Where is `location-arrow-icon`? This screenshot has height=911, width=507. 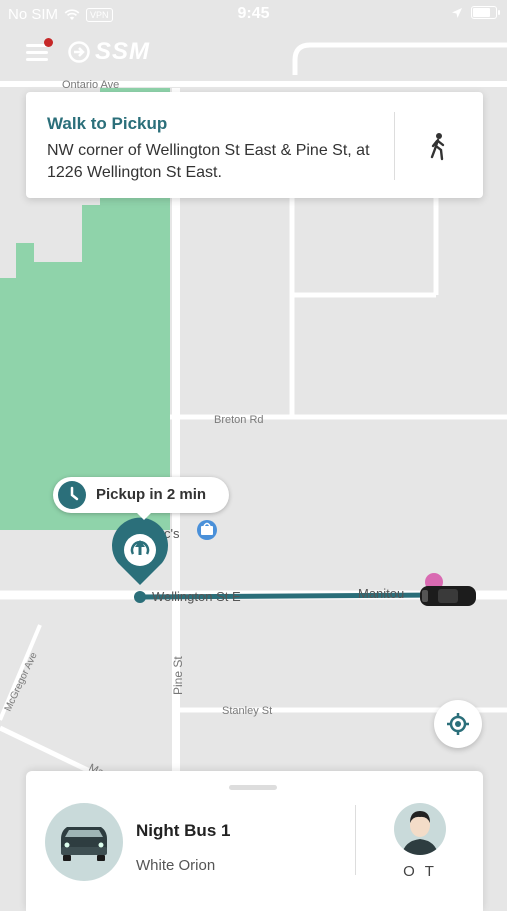
location-arrow-icon is located at coordinates (457, 12).